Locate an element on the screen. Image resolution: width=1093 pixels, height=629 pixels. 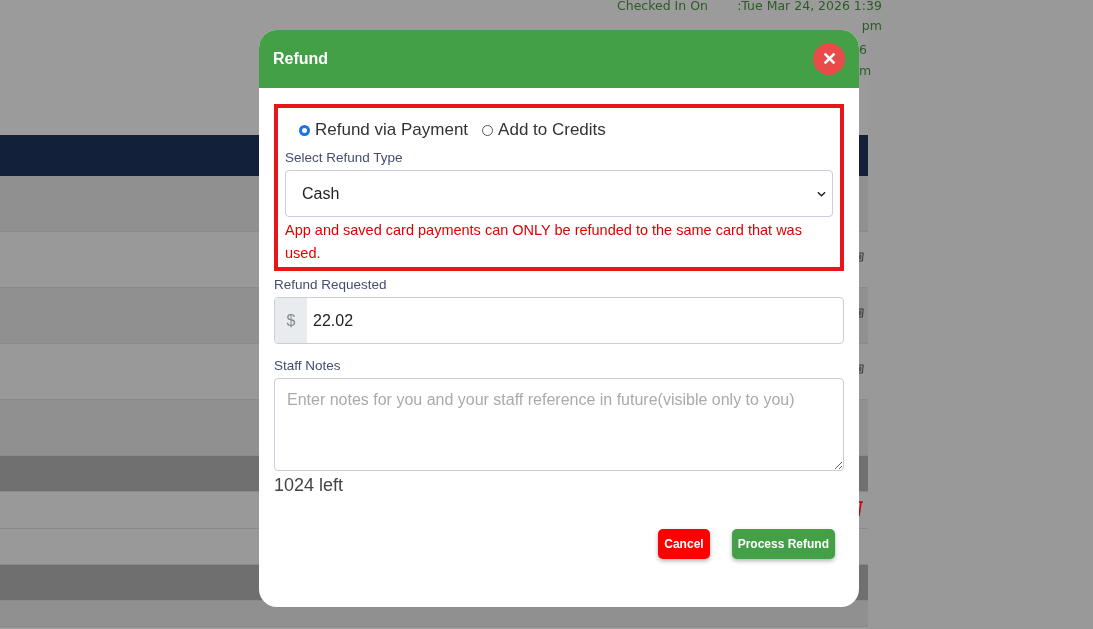
field-label: Refund Requested is located at coordinates (331, 284).